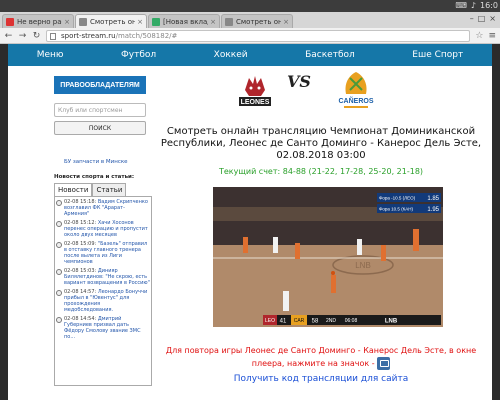 The image size is (500, 400). I want to click on svg-text: 2ND, so click(331, 321).